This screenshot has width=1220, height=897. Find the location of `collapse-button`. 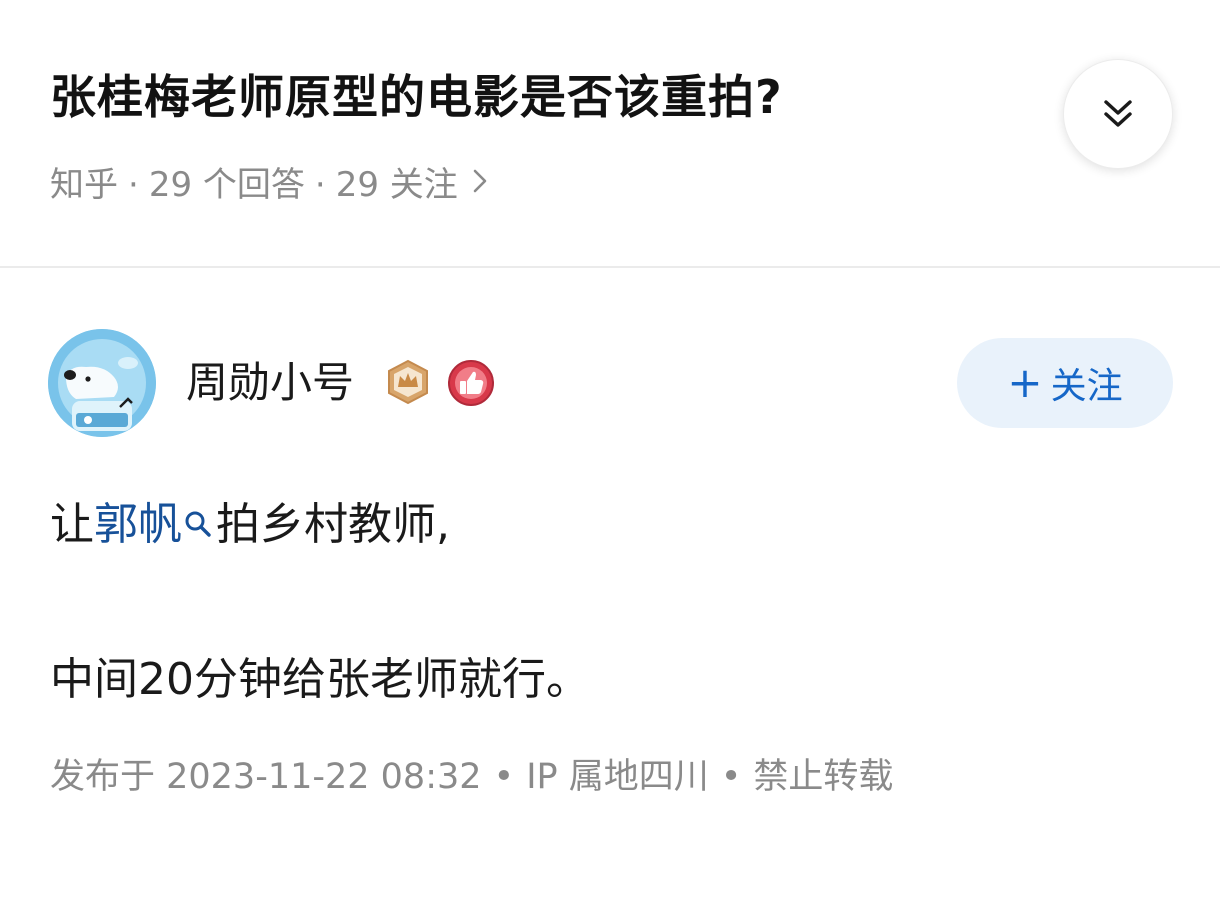

collapse-button is located at coordinates (1118, 114).